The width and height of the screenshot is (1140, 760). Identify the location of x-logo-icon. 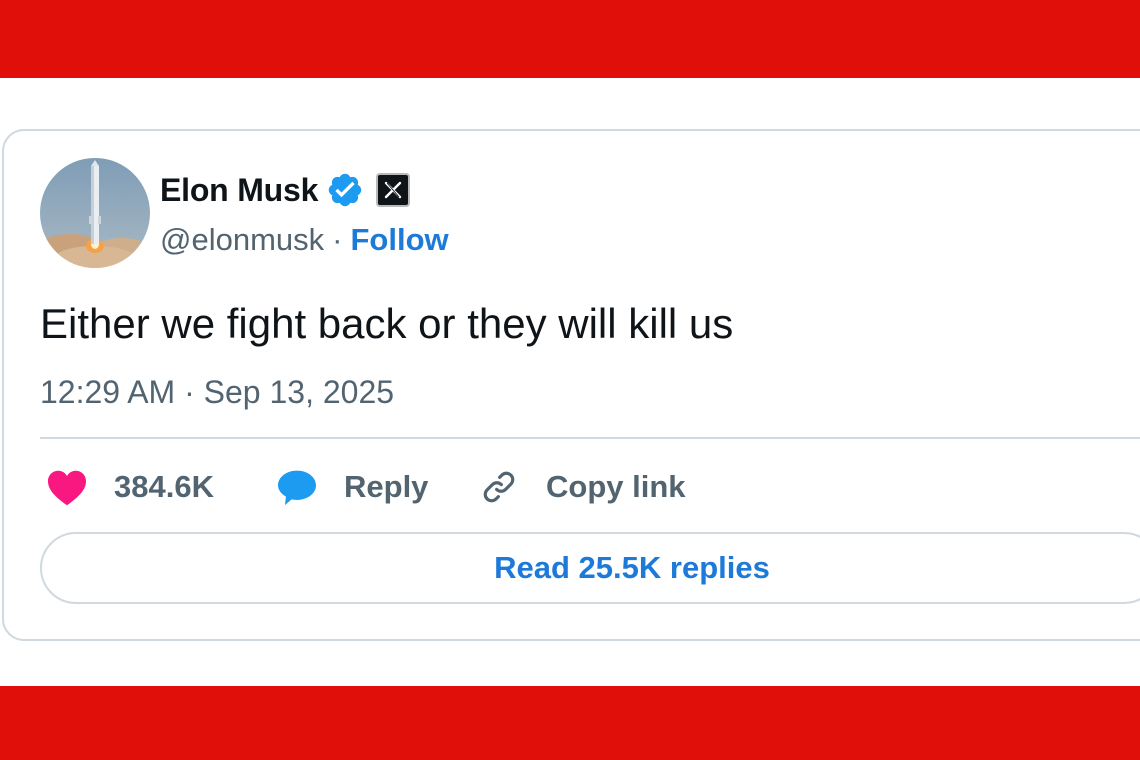
(393, 190).